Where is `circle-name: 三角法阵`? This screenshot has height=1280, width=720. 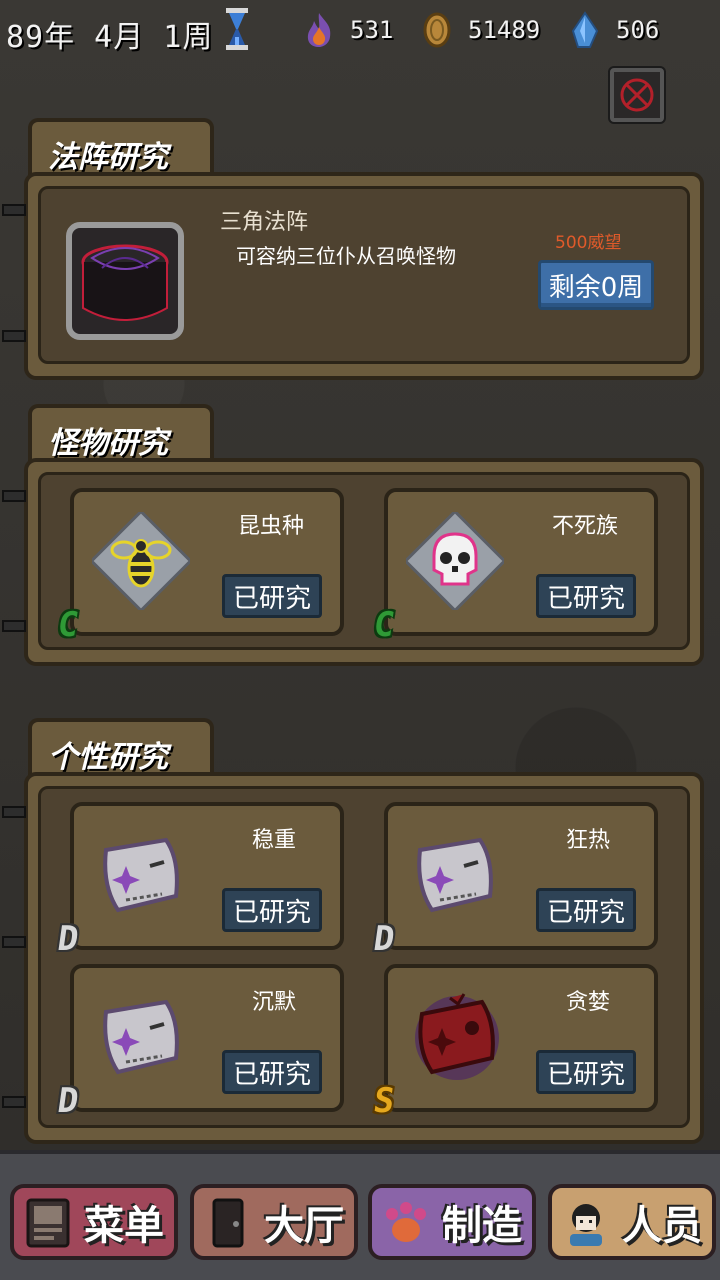 circle-name: 三角法阵 is located at coordinates (264, 222).